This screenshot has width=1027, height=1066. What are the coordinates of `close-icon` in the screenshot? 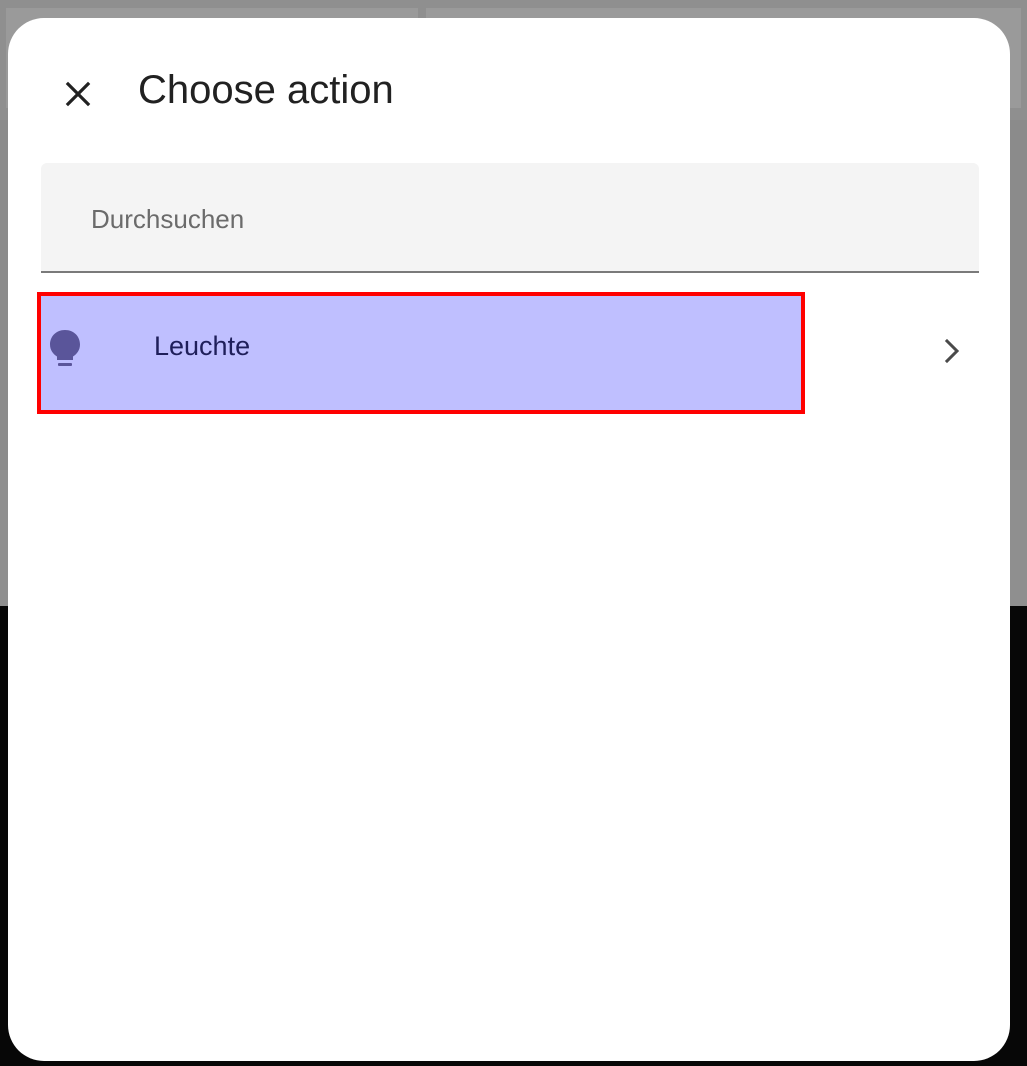 It's located at (78, 94).